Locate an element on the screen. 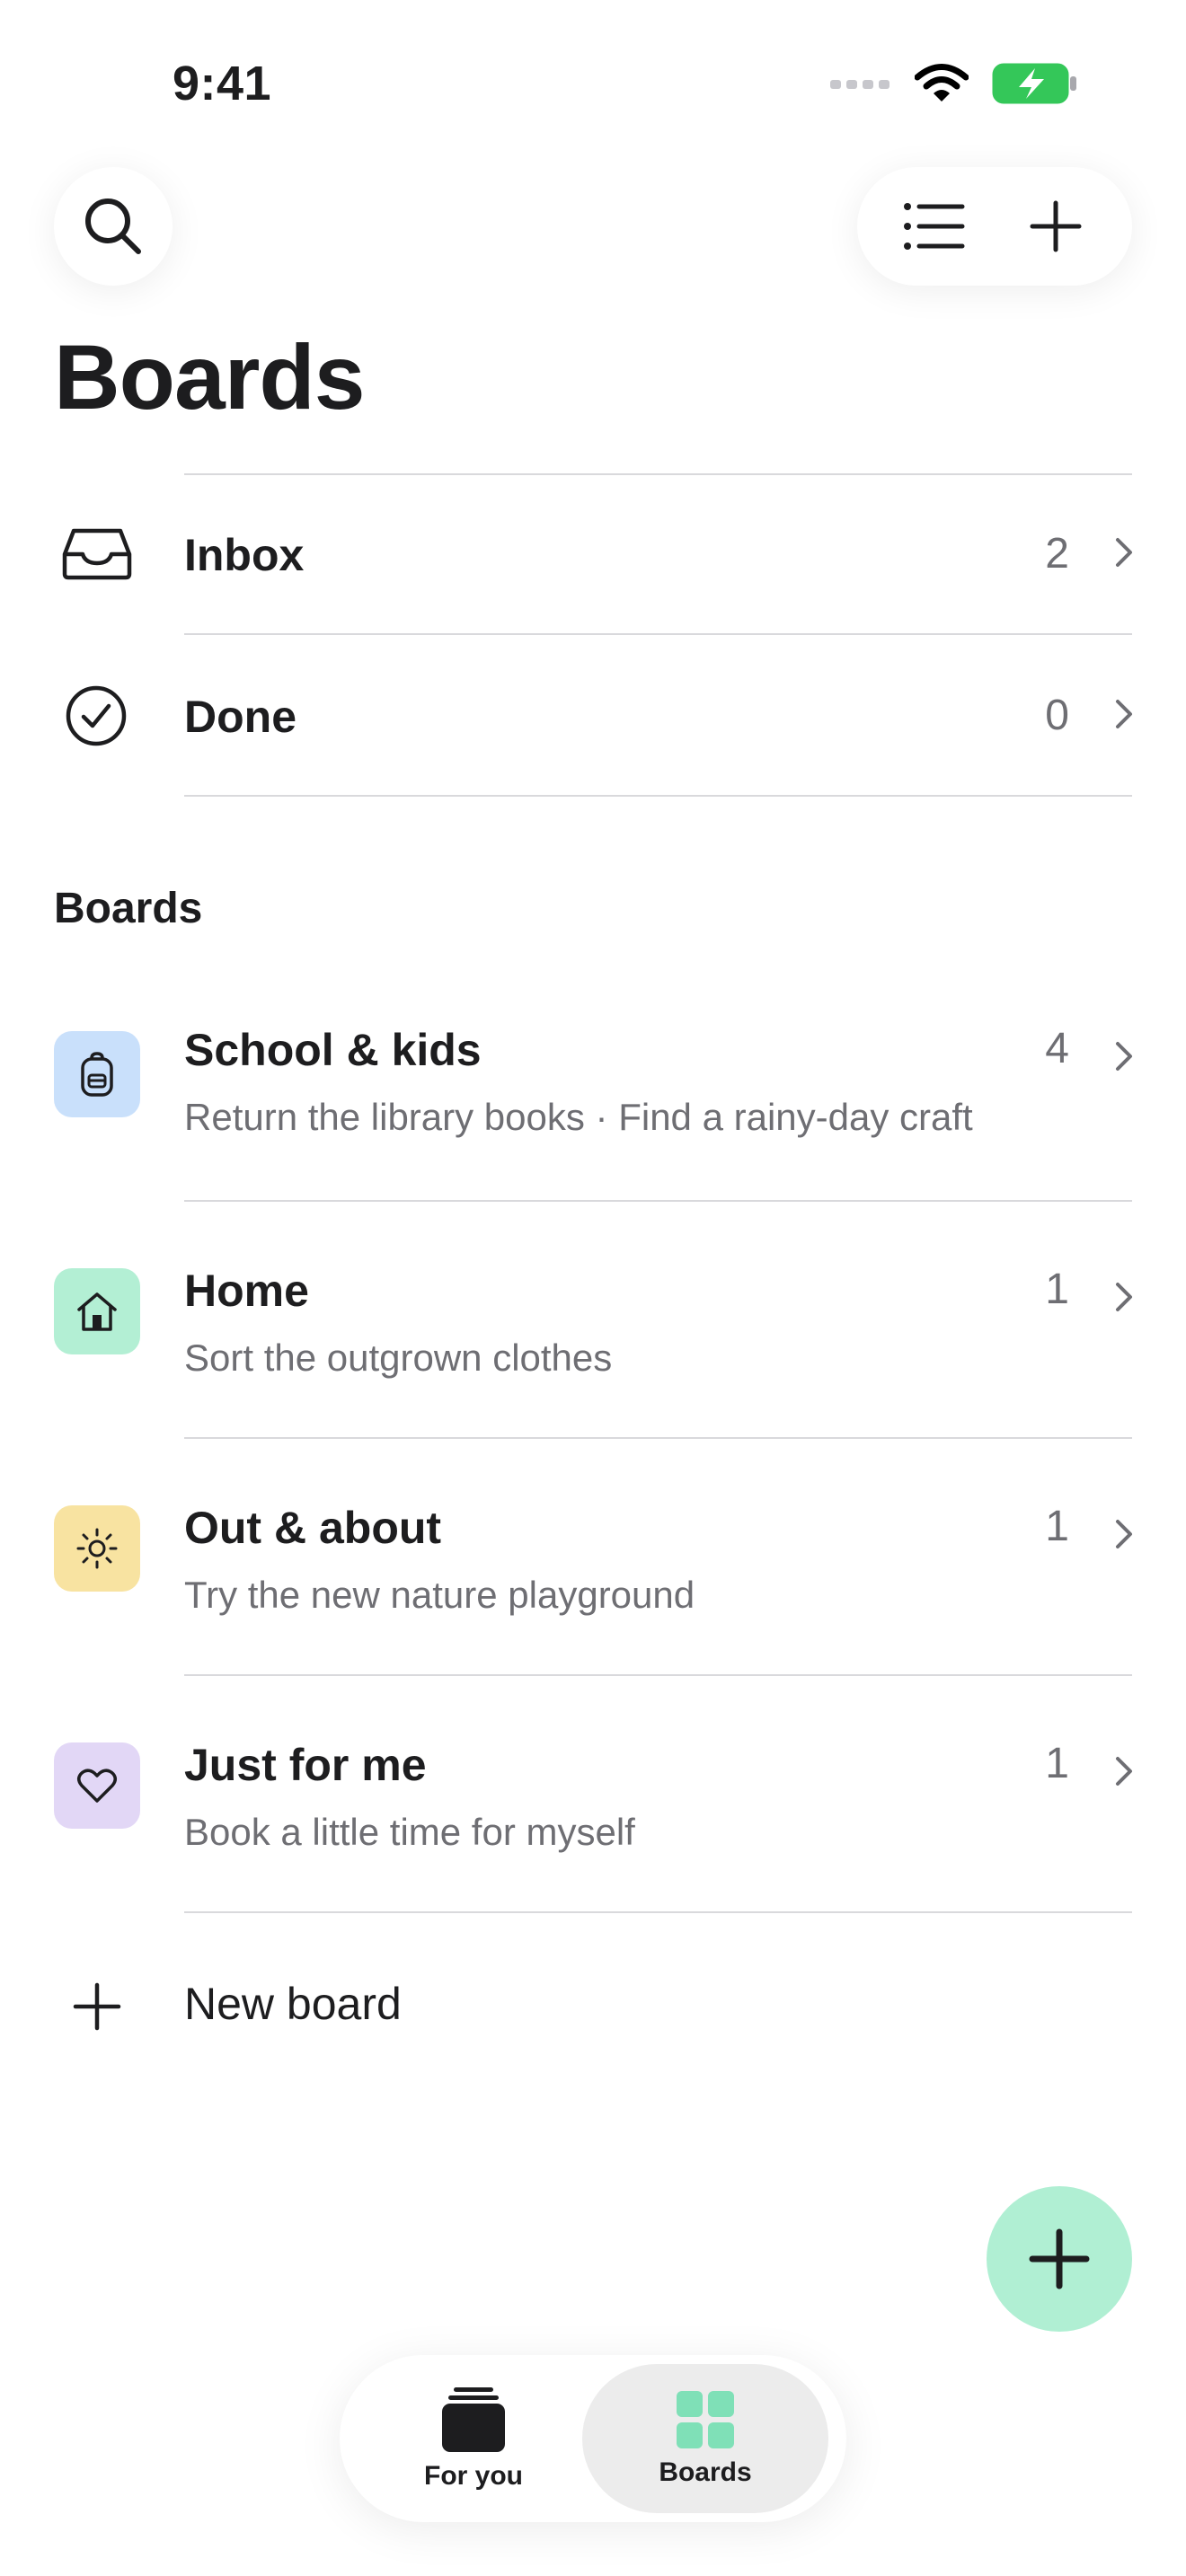 This screenshot has width=1186, height=2576. list-row-done: Done 0 is located at coordinates (593, 715).